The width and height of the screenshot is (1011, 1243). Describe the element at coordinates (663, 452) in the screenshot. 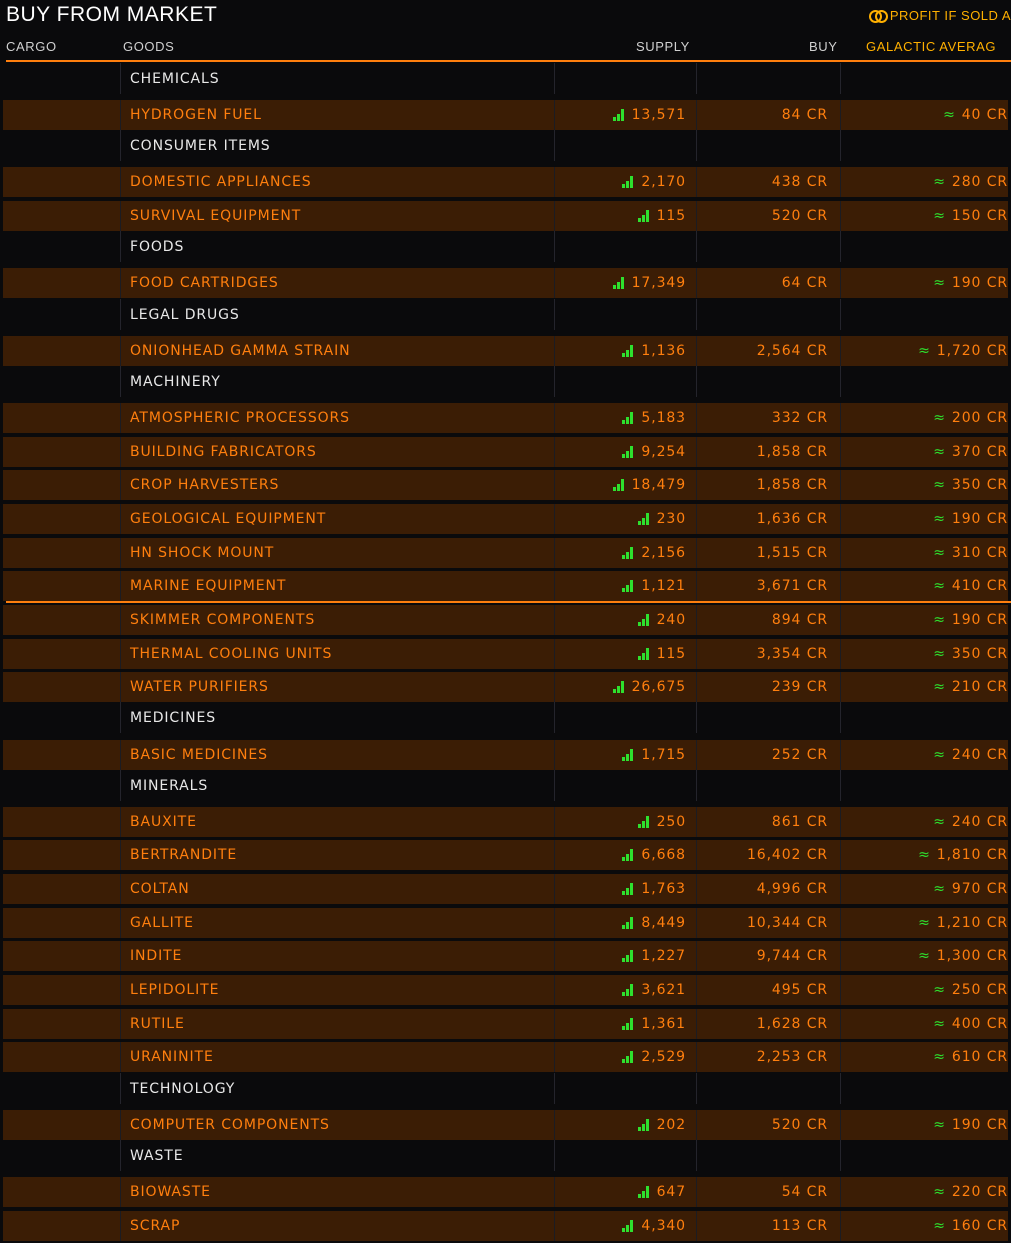

I see `supply-value: 9,254` at that location.